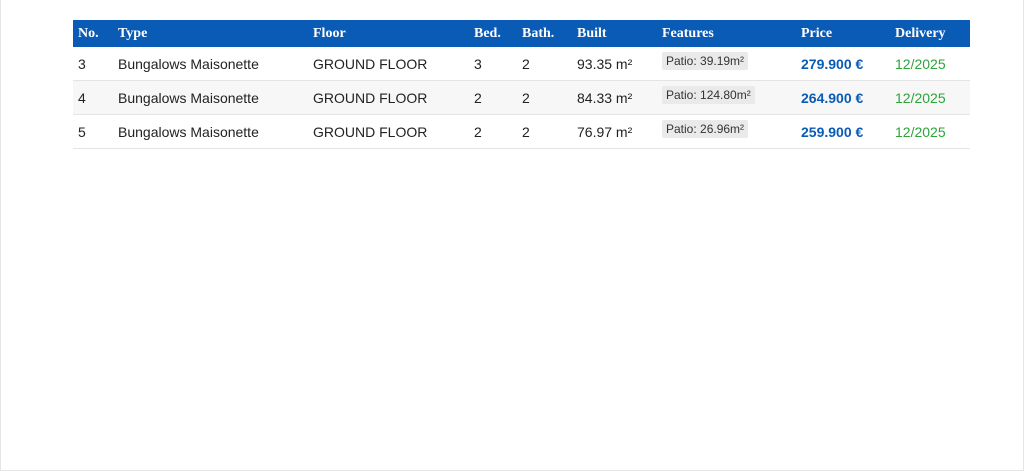  Describe the element at coordinates (705, 128) in the screenshot. I see `feature-tag: Patio: 26.96m²` at that location.